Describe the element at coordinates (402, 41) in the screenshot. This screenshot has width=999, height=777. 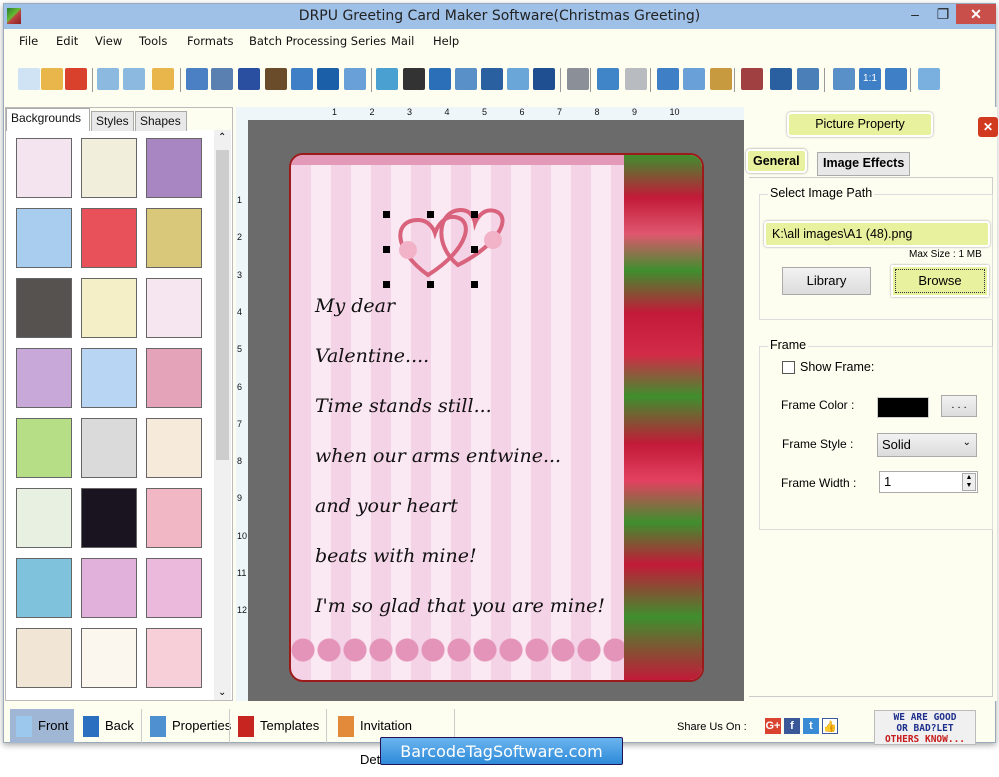
I see `menu-mail: Mail` at that location.